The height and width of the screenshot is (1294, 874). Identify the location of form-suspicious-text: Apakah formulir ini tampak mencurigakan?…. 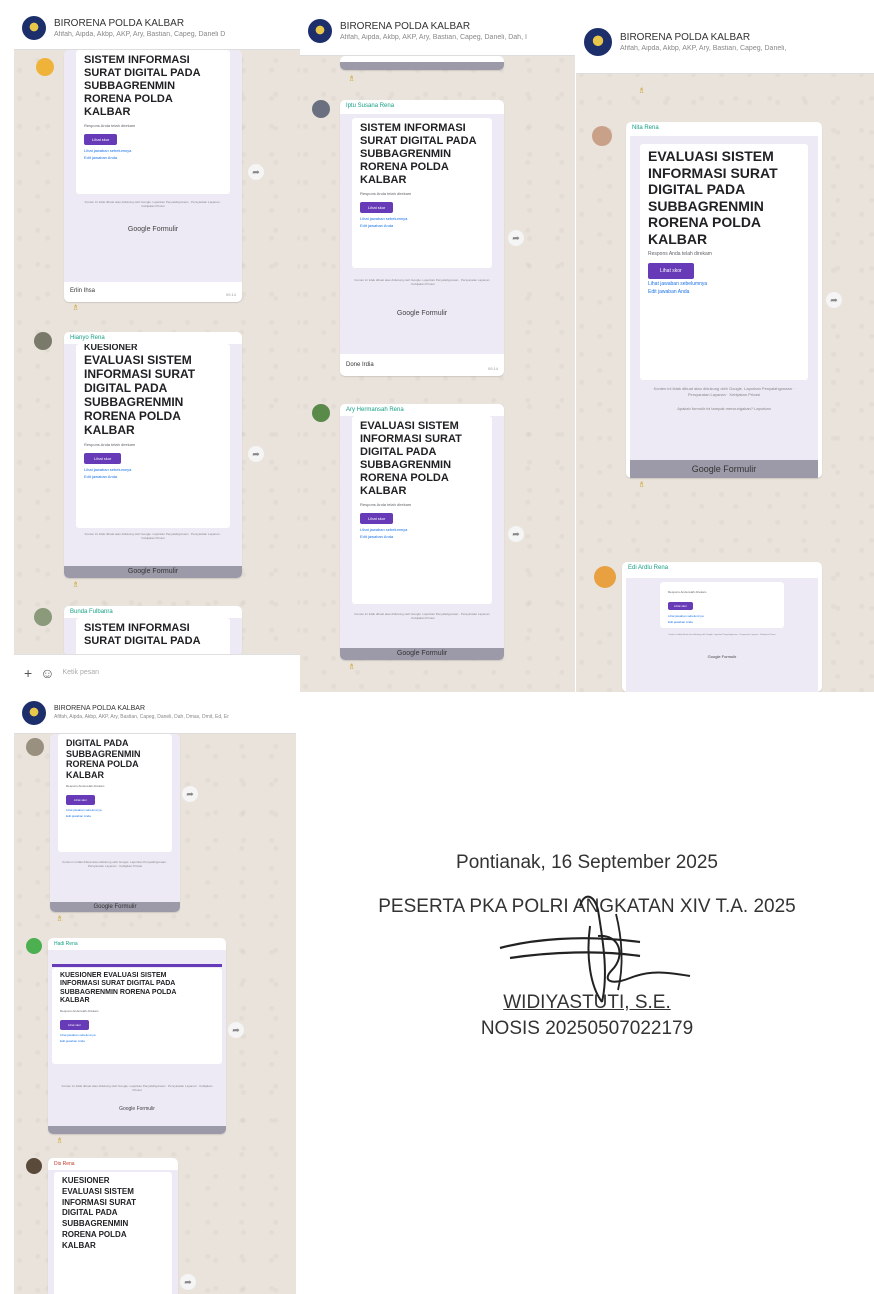
(724, 408).